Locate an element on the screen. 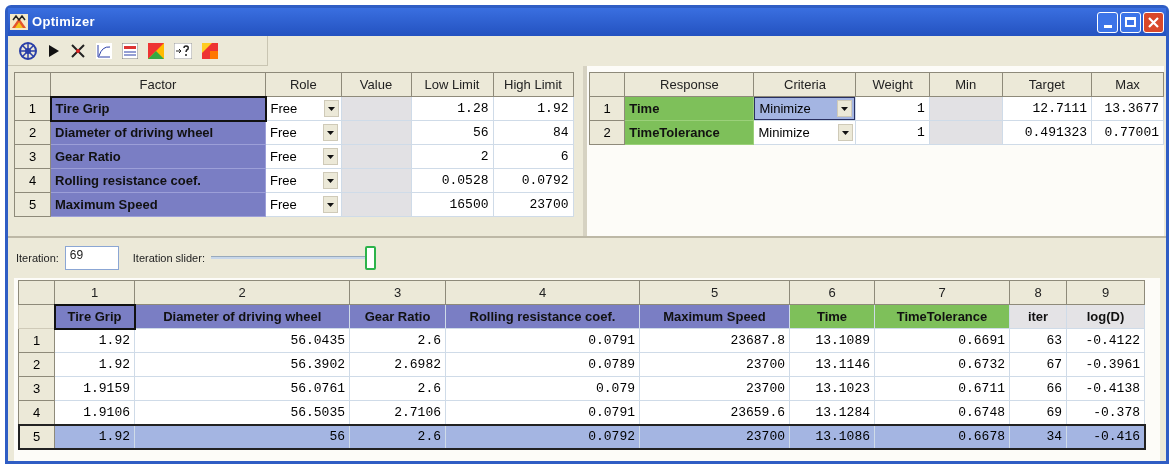 The width and height of the screenshot is (1174, 467). column-number: 8 is located at coordinates (1038, 292).